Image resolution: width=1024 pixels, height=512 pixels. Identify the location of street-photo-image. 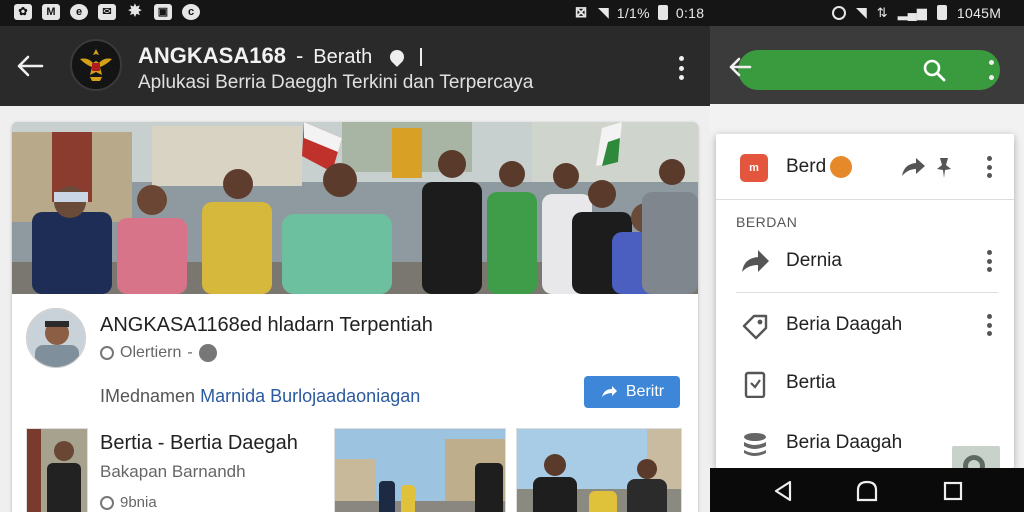
(420, 470).